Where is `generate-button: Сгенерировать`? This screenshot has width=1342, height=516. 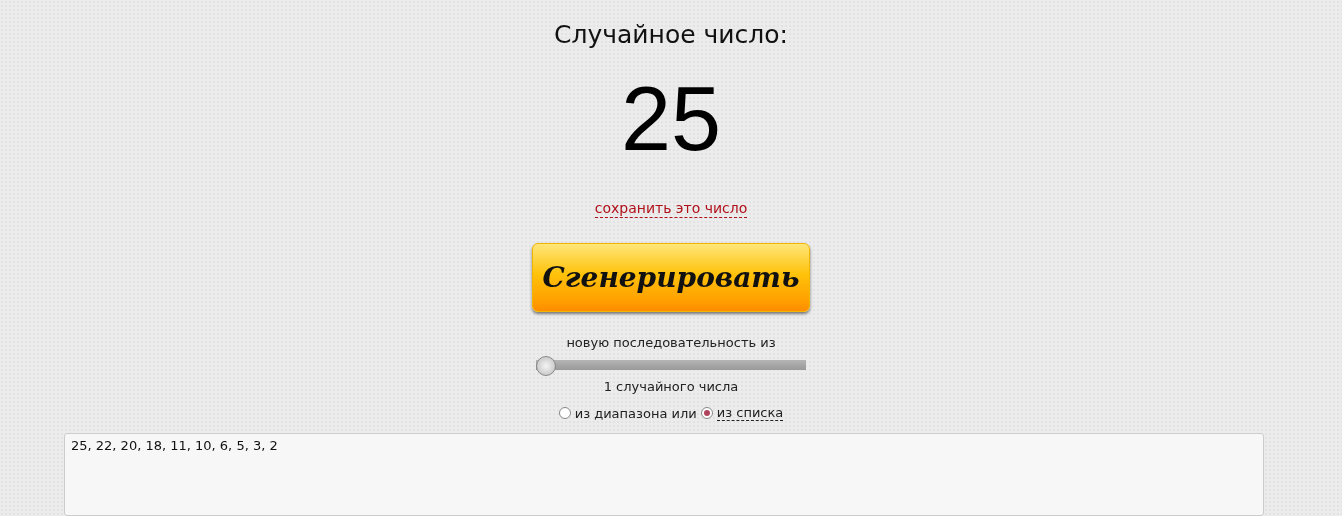 generate-button: Сгенерировать is located at coordinates (671, 278).